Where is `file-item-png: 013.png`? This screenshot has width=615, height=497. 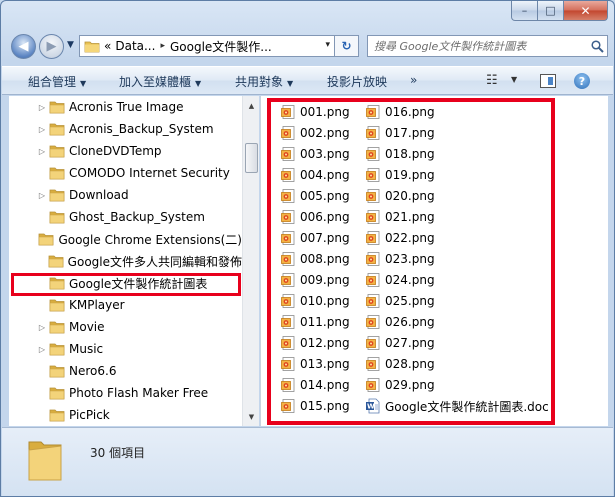
file-item-png: 013.png is located at coordinates (315, 364).